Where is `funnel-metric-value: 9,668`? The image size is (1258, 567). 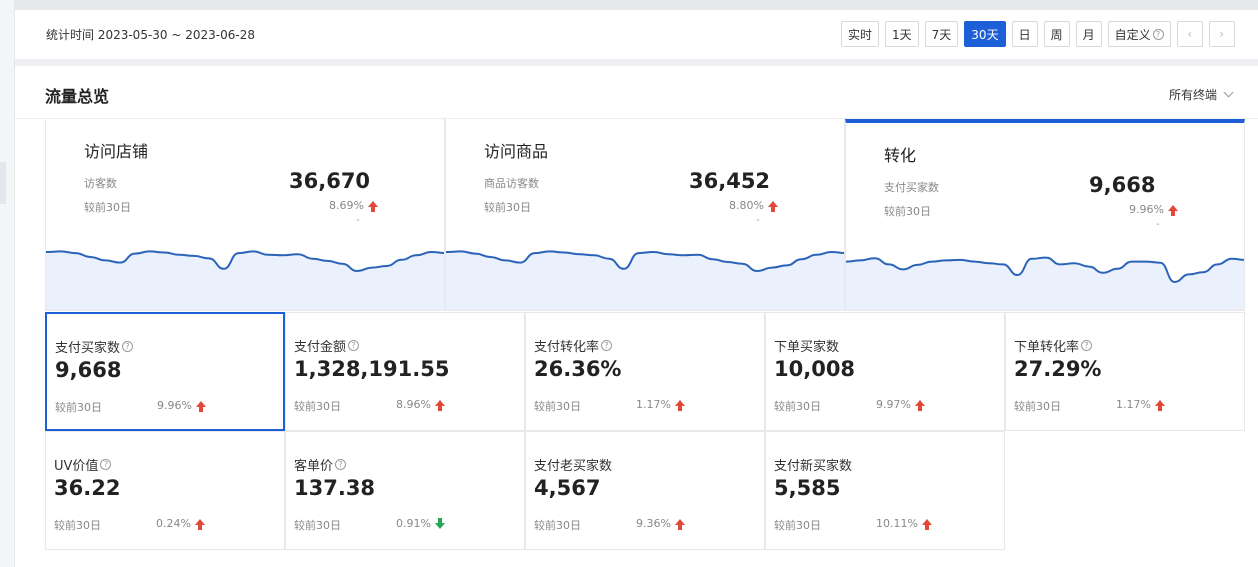 funnel-metric-value: 9,668 is located at coordinates (1122, 185).